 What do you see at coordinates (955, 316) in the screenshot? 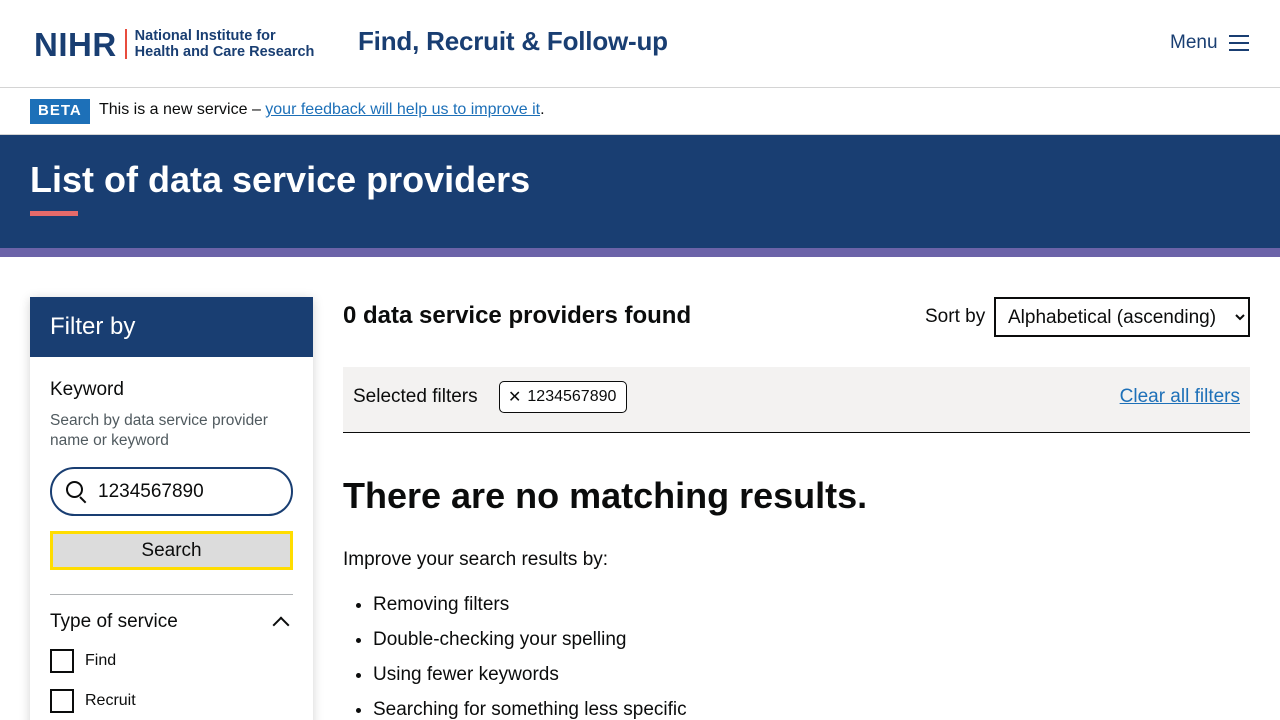
I see `sort-label: Sort by` at bounding box center [955, 316].